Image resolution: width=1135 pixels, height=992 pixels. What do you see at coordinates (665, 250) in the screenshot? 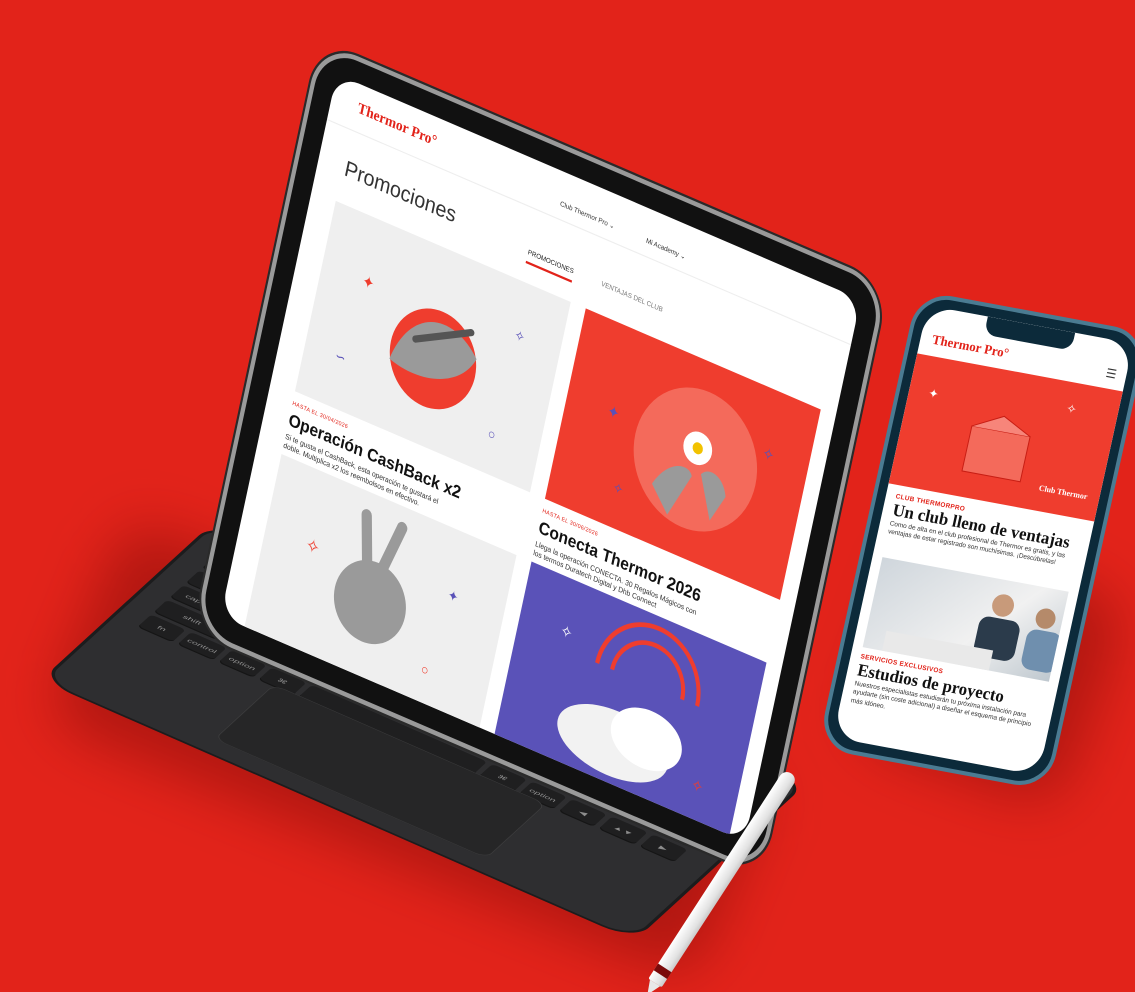
I see `nav-academy: Mi Academy ⌄` at bounding box center [665, 250].